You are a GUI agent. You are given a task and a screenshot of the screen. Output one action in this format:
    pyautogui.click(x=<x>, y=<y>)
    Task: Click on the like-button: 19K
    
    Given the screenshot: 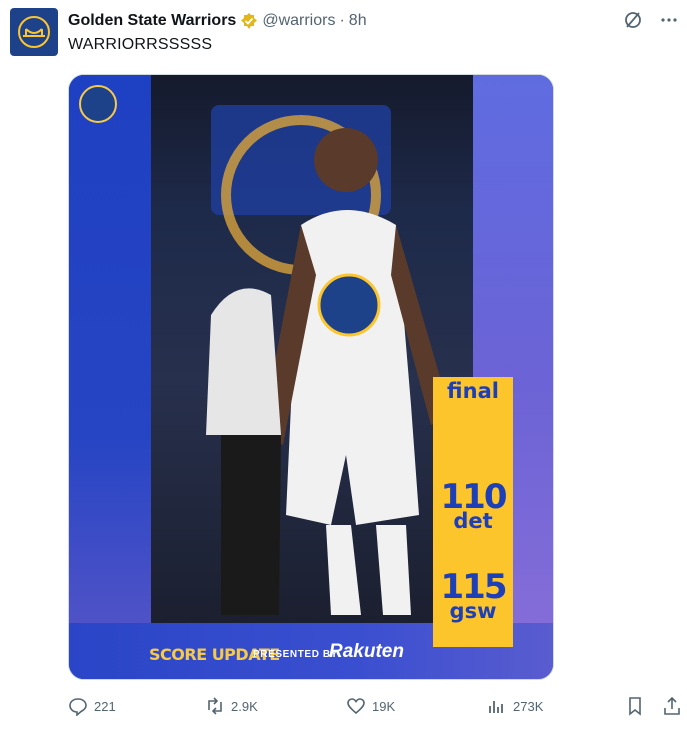 What is the action you would take?
    pyautogui.click(x=370, y=706)
    